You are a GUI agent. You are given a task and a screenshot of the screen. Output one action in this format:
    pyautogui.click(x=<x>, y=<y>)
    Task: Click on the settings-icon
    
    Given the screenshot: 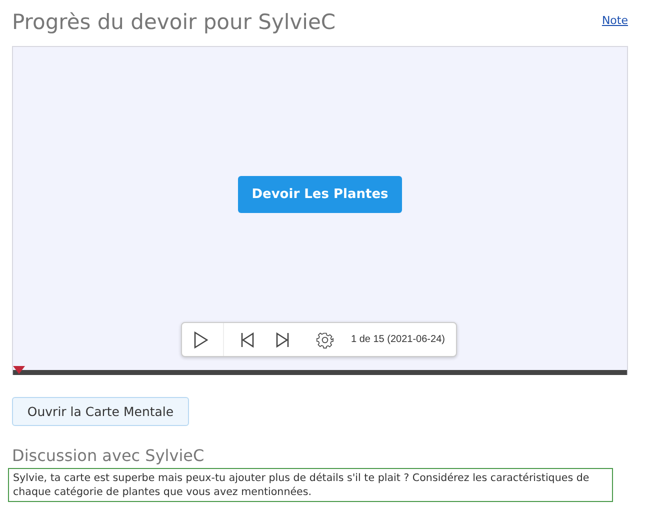 What is the action you would take?
    pyautogui.click(x=325, y=339)
    